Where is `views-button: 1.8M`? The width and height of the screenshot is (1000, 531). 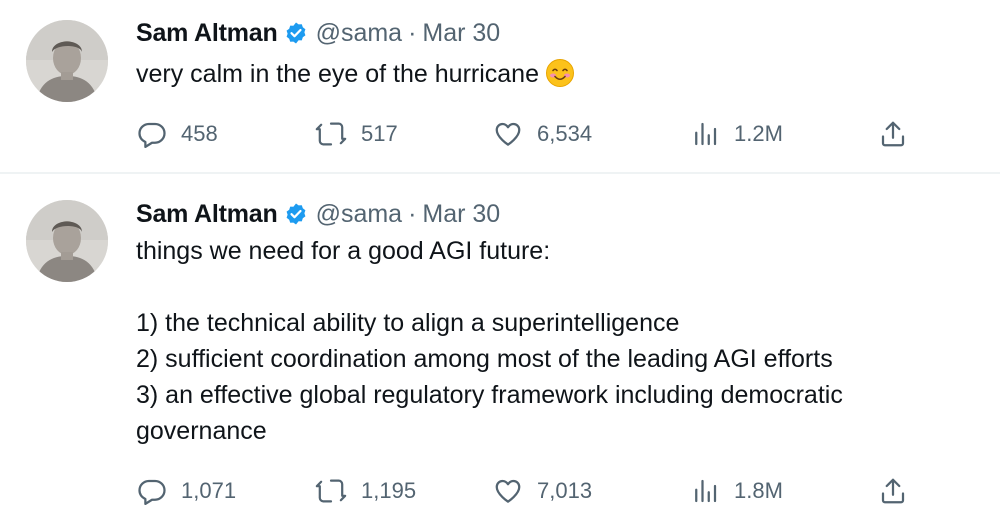
views-button: 1.8M is located at coordinates (736, 491).